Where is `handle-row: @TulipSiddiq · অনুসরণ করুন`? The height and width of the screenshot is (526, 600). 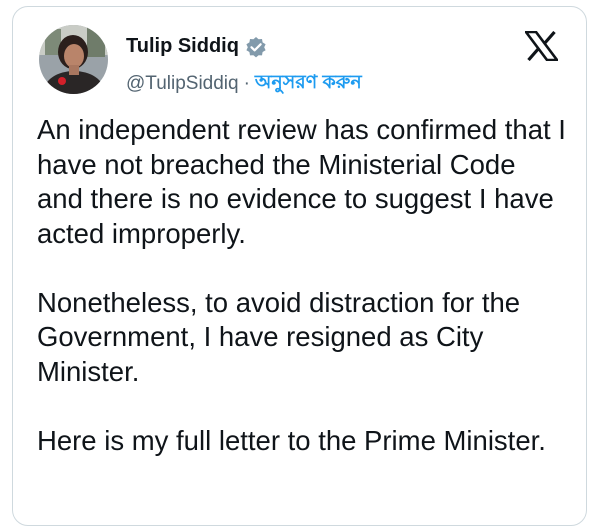 handle-row: @TulipSiddiq · অনুসরণ করুন is located at coordinates (244, 84).